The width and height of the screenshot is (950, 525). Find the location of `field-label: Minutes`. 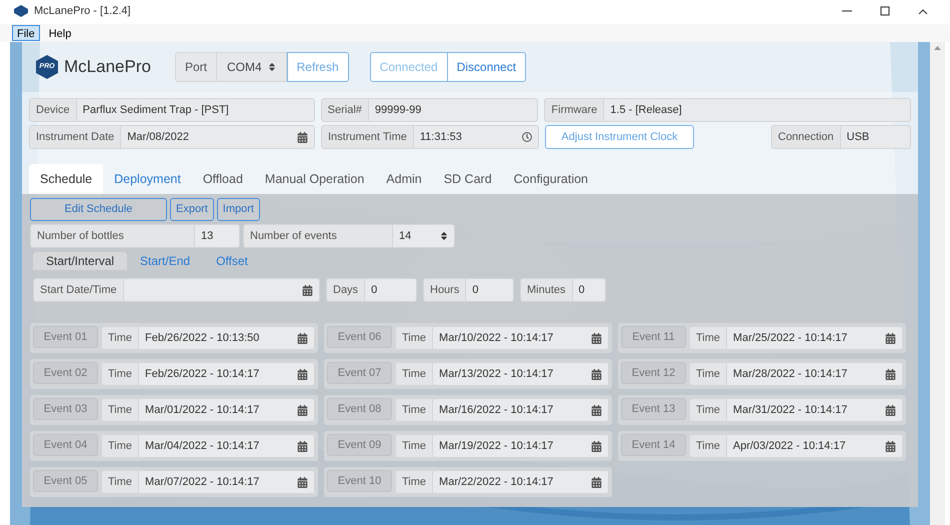

field-label: Minutes is located at coordinates (546, 290).